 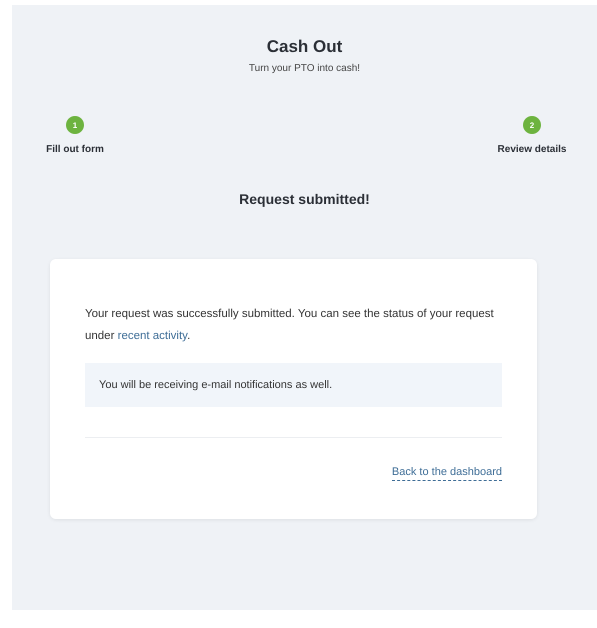 What do you see at coordinates (293, 385) in the screenshot?
I see `notification-notice: You will be receiving e-mail notifications as well.` at bounding box center [293, 385].